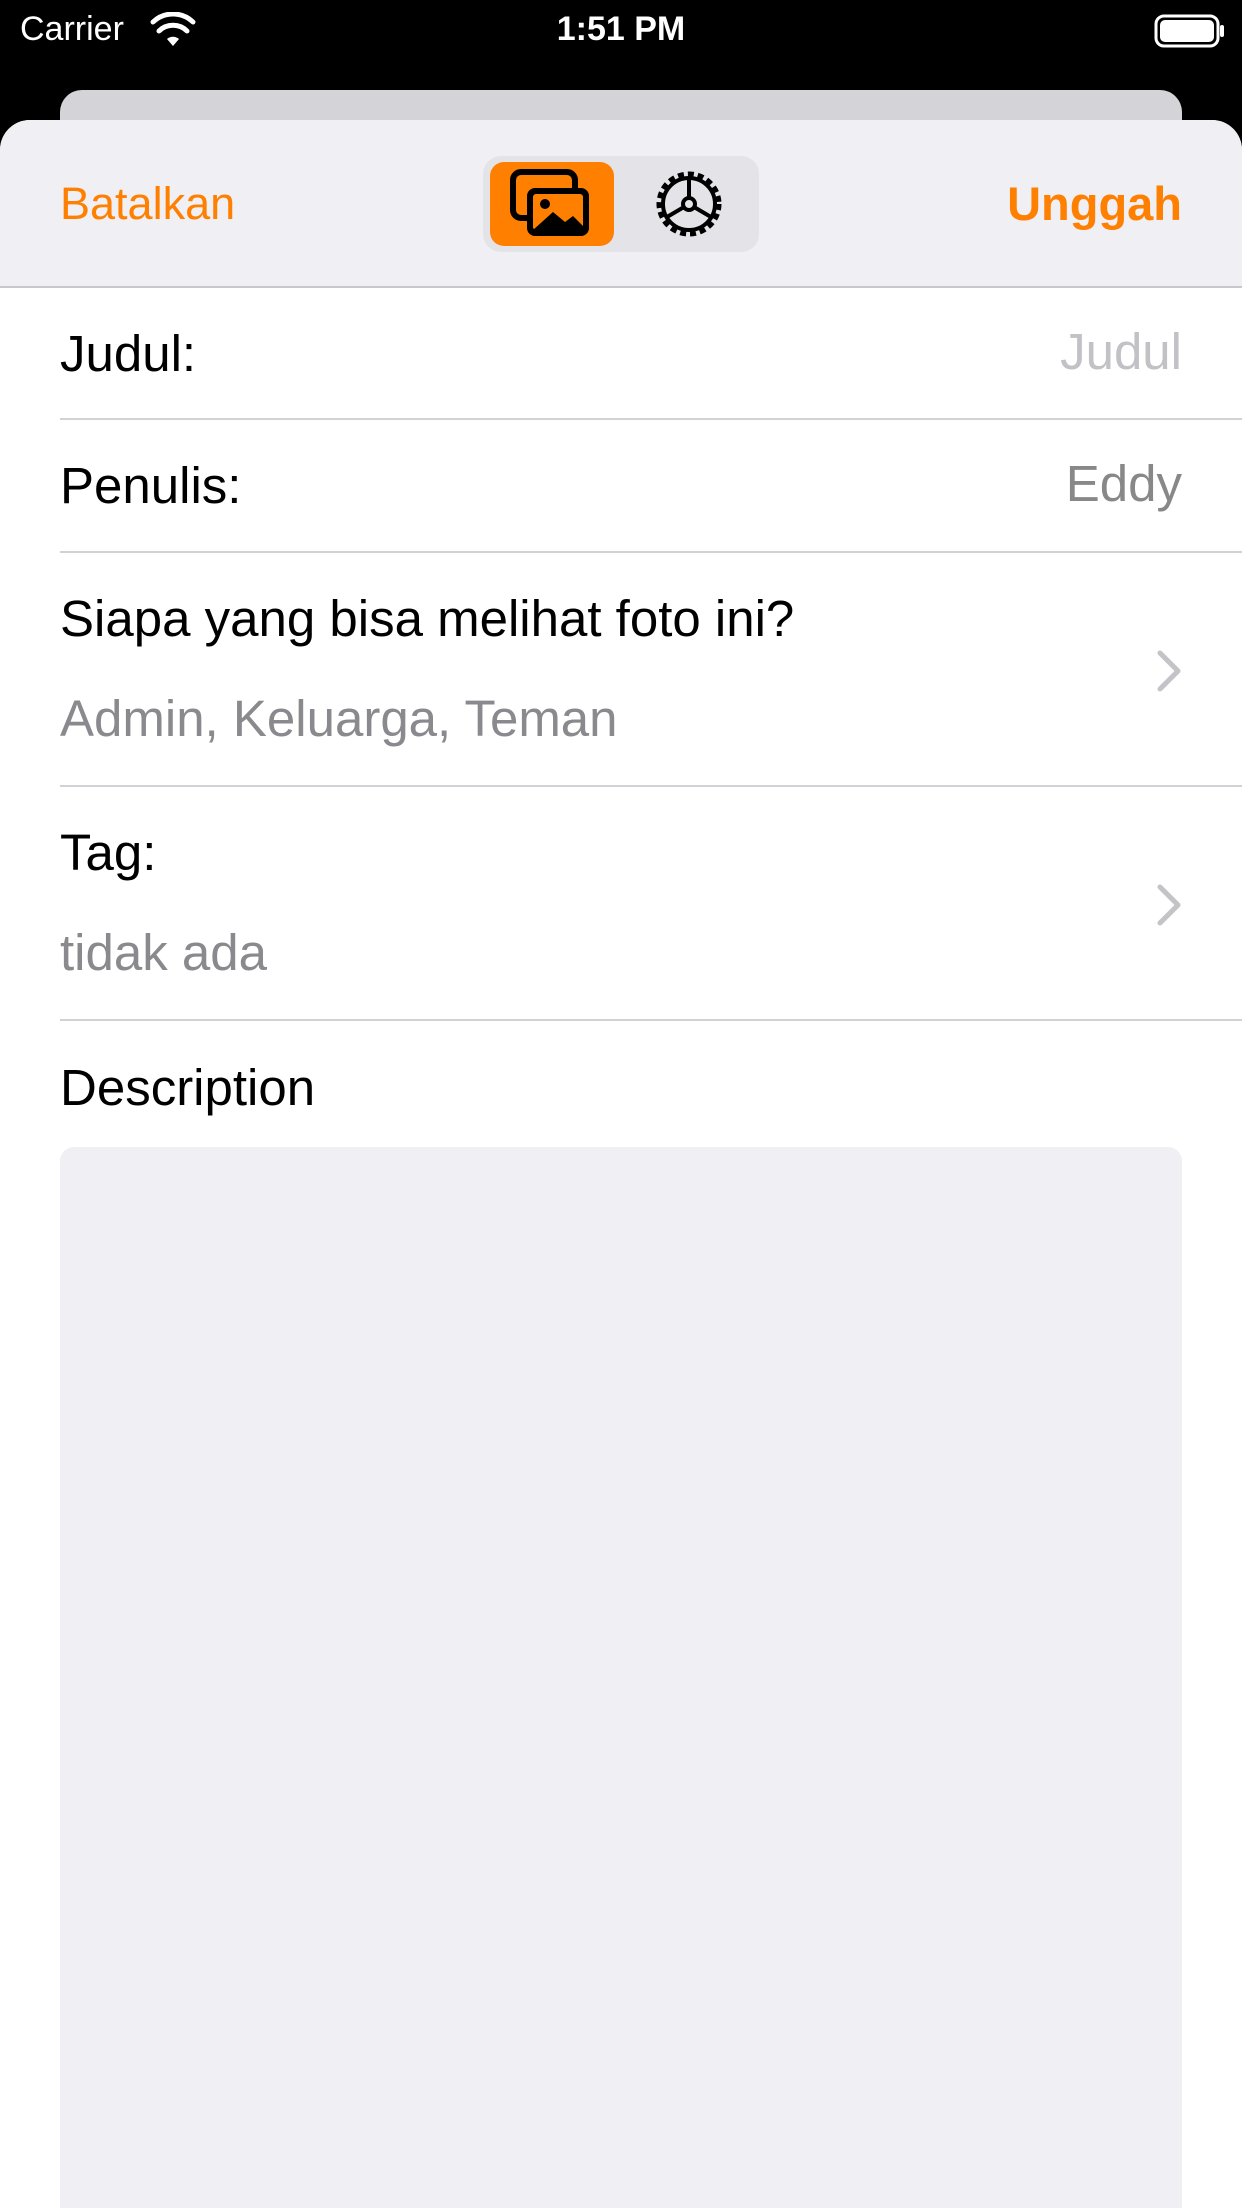 The height and width of the screenshot is (2208, 1242). What do you see at coordinates (1121, 351) in the screenshot?
I see `title-input: Judul` at bounding box center [1121, 351].